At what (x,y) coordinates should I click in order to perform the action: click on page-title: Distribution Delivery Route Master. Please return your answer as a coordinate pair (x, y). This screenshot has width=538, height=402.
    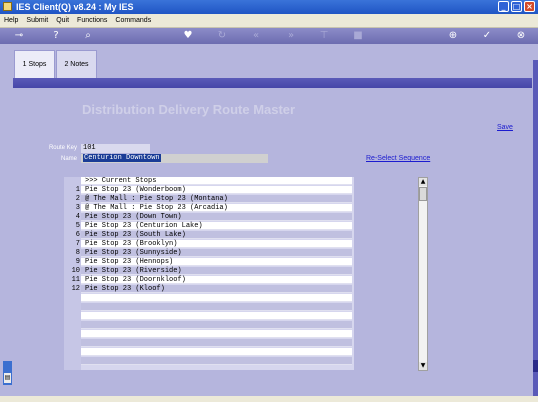
    Looking at the image, I should click on (189, 109).